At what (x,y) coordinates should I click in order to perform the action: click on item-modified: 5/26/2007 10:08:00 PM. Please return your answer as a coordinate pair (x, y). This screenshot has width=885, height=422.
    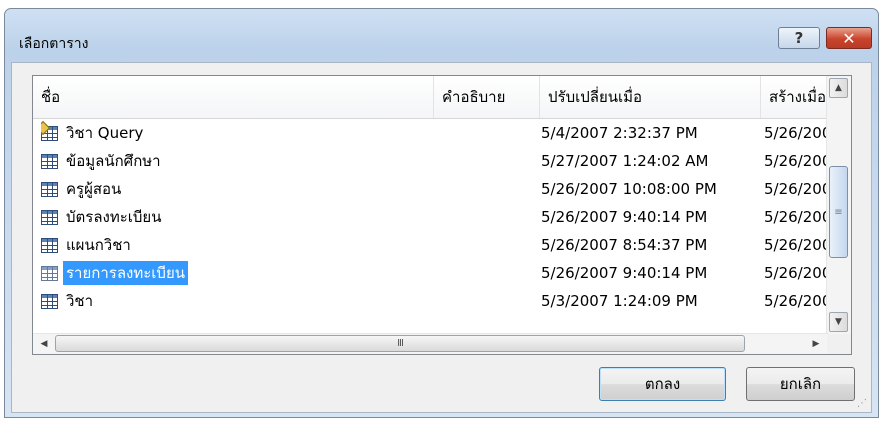
    Looking at the image, I should click on (629, 189).